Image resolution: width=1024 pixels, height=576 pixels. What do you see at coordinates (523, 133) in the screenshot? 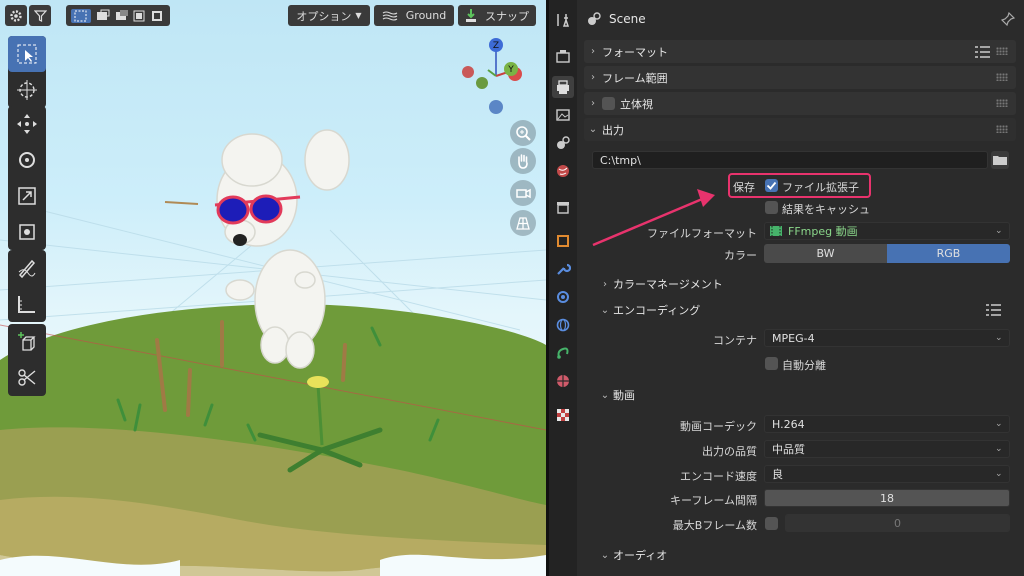
I see `zoom-button` at bounding box center [523, 133].